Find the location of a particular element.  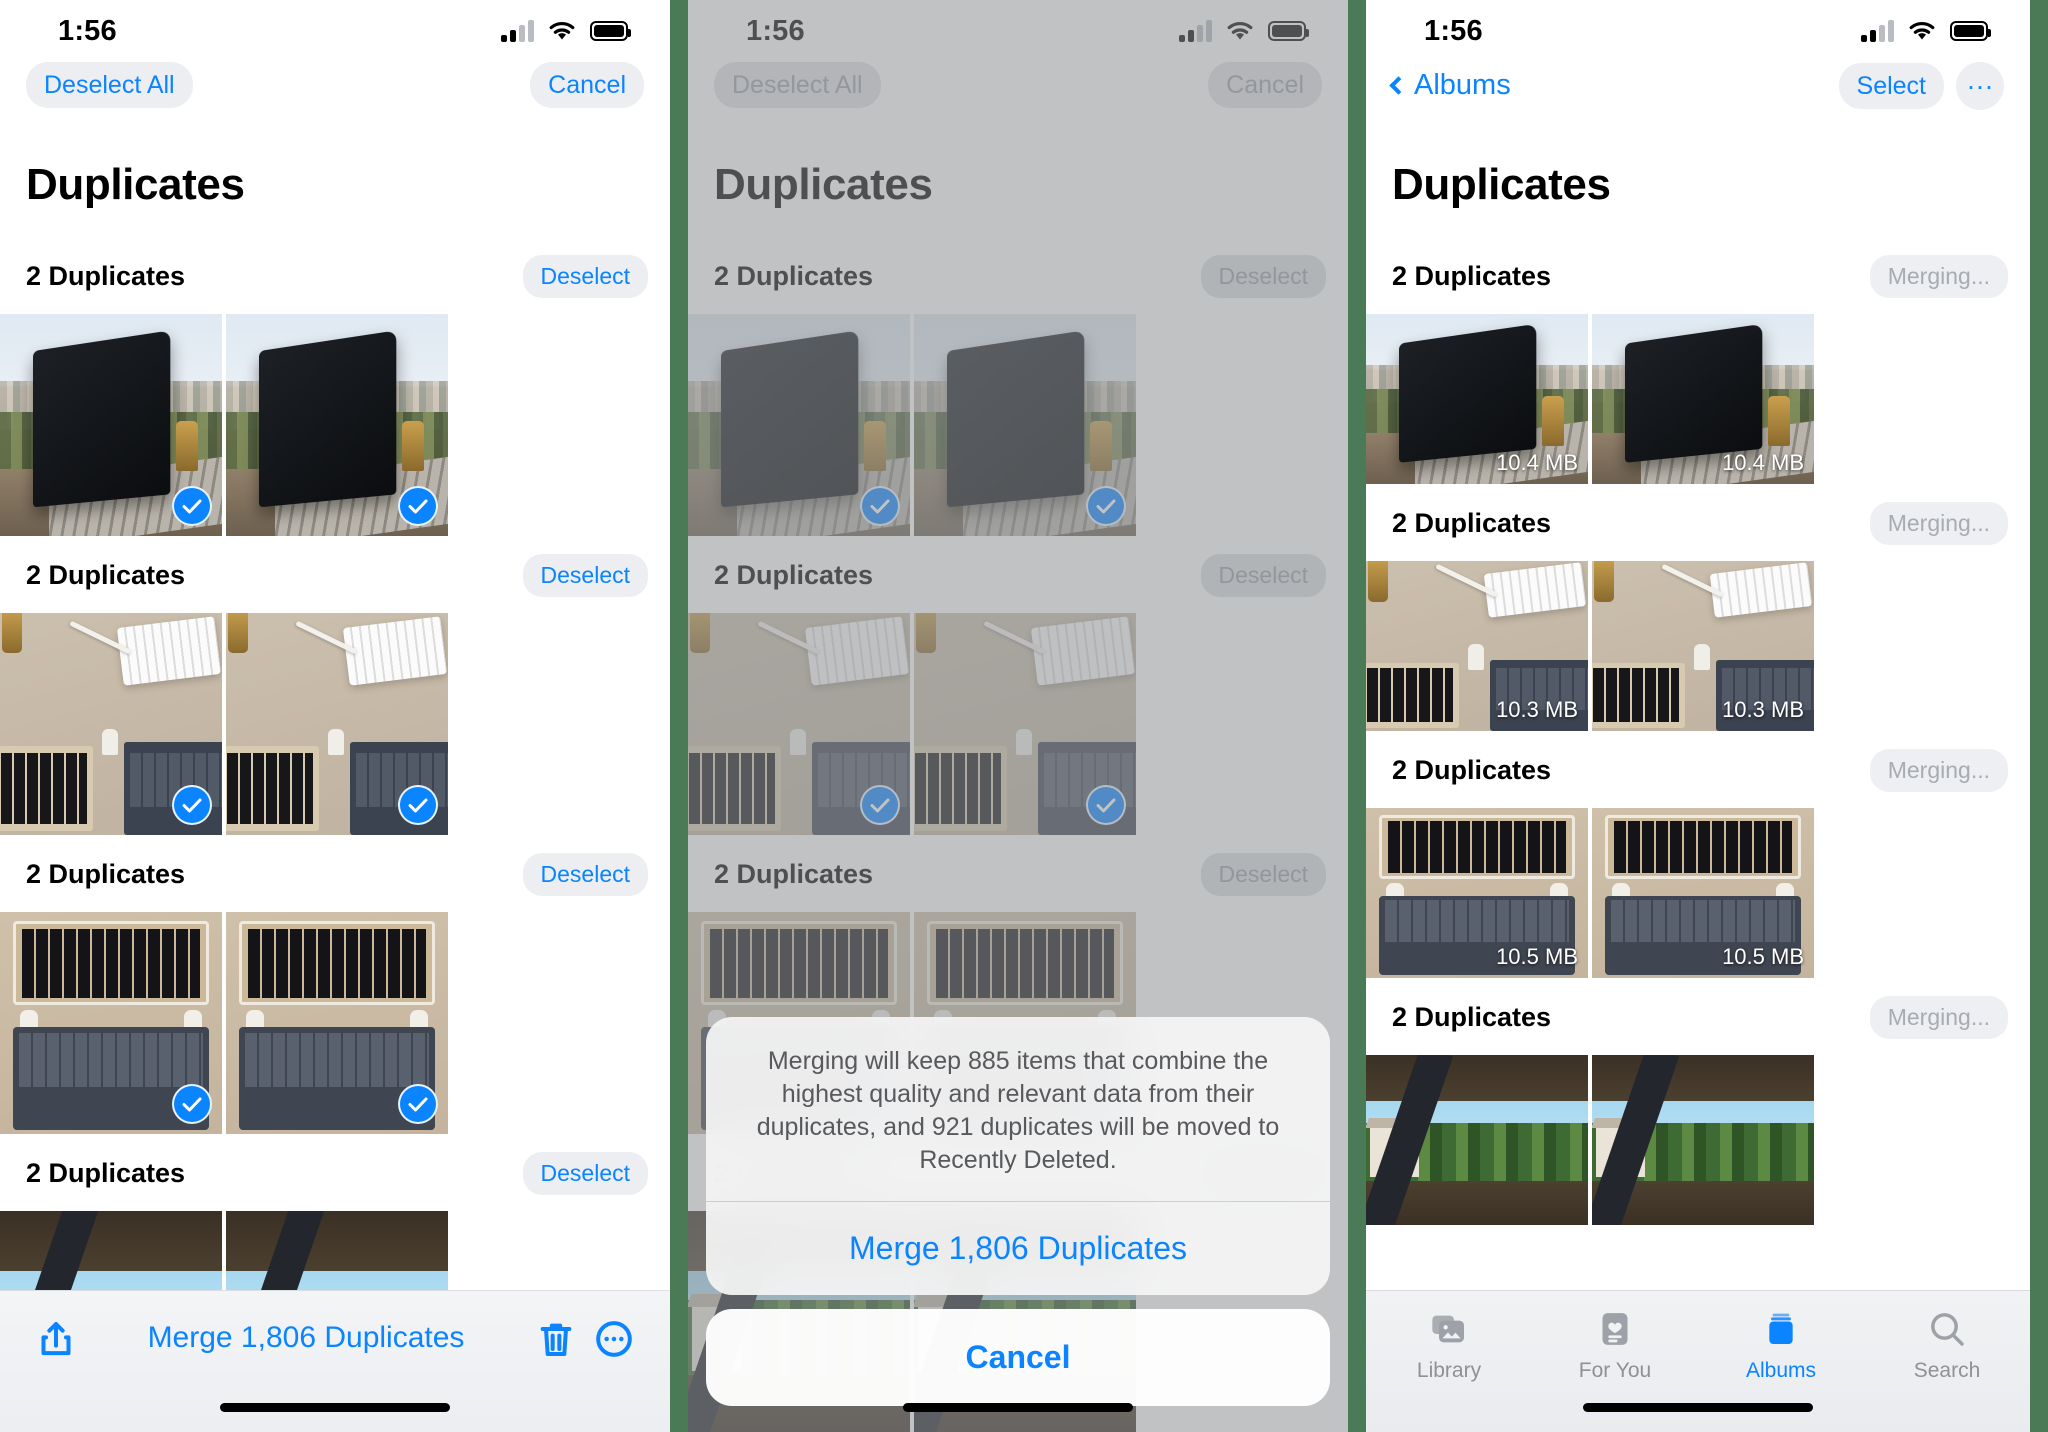

confirm-merge-button: Merge 1,806 Duplicates is located at coordinates (1018, 1248).